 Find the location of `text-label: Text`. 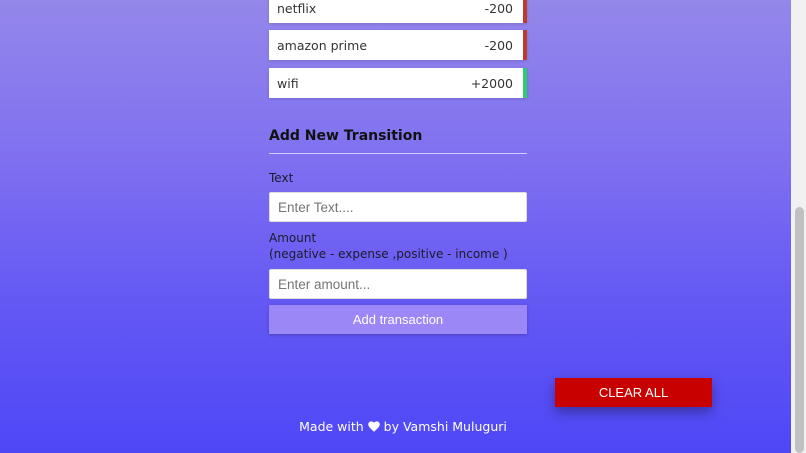

text-label: Text is located at coordinates (281, 178).